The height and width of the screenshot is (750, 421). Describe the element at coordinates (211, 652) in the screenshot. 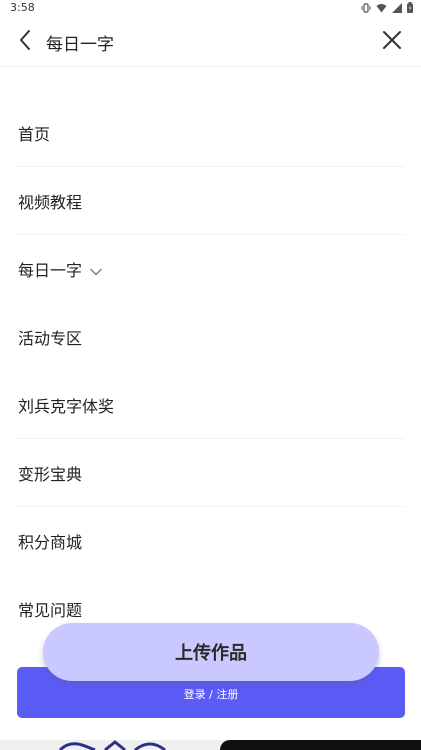

I see `upload-work-button: 上传作品` at that location.